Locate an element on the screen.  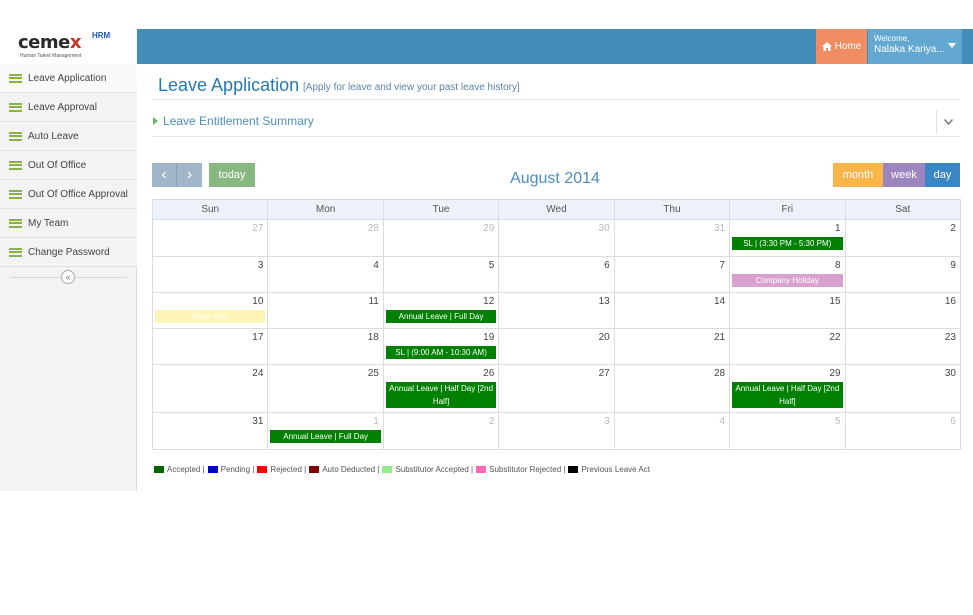
sidebar-item-leave-approval: Leave Approval is located at coordinates (68, 107).